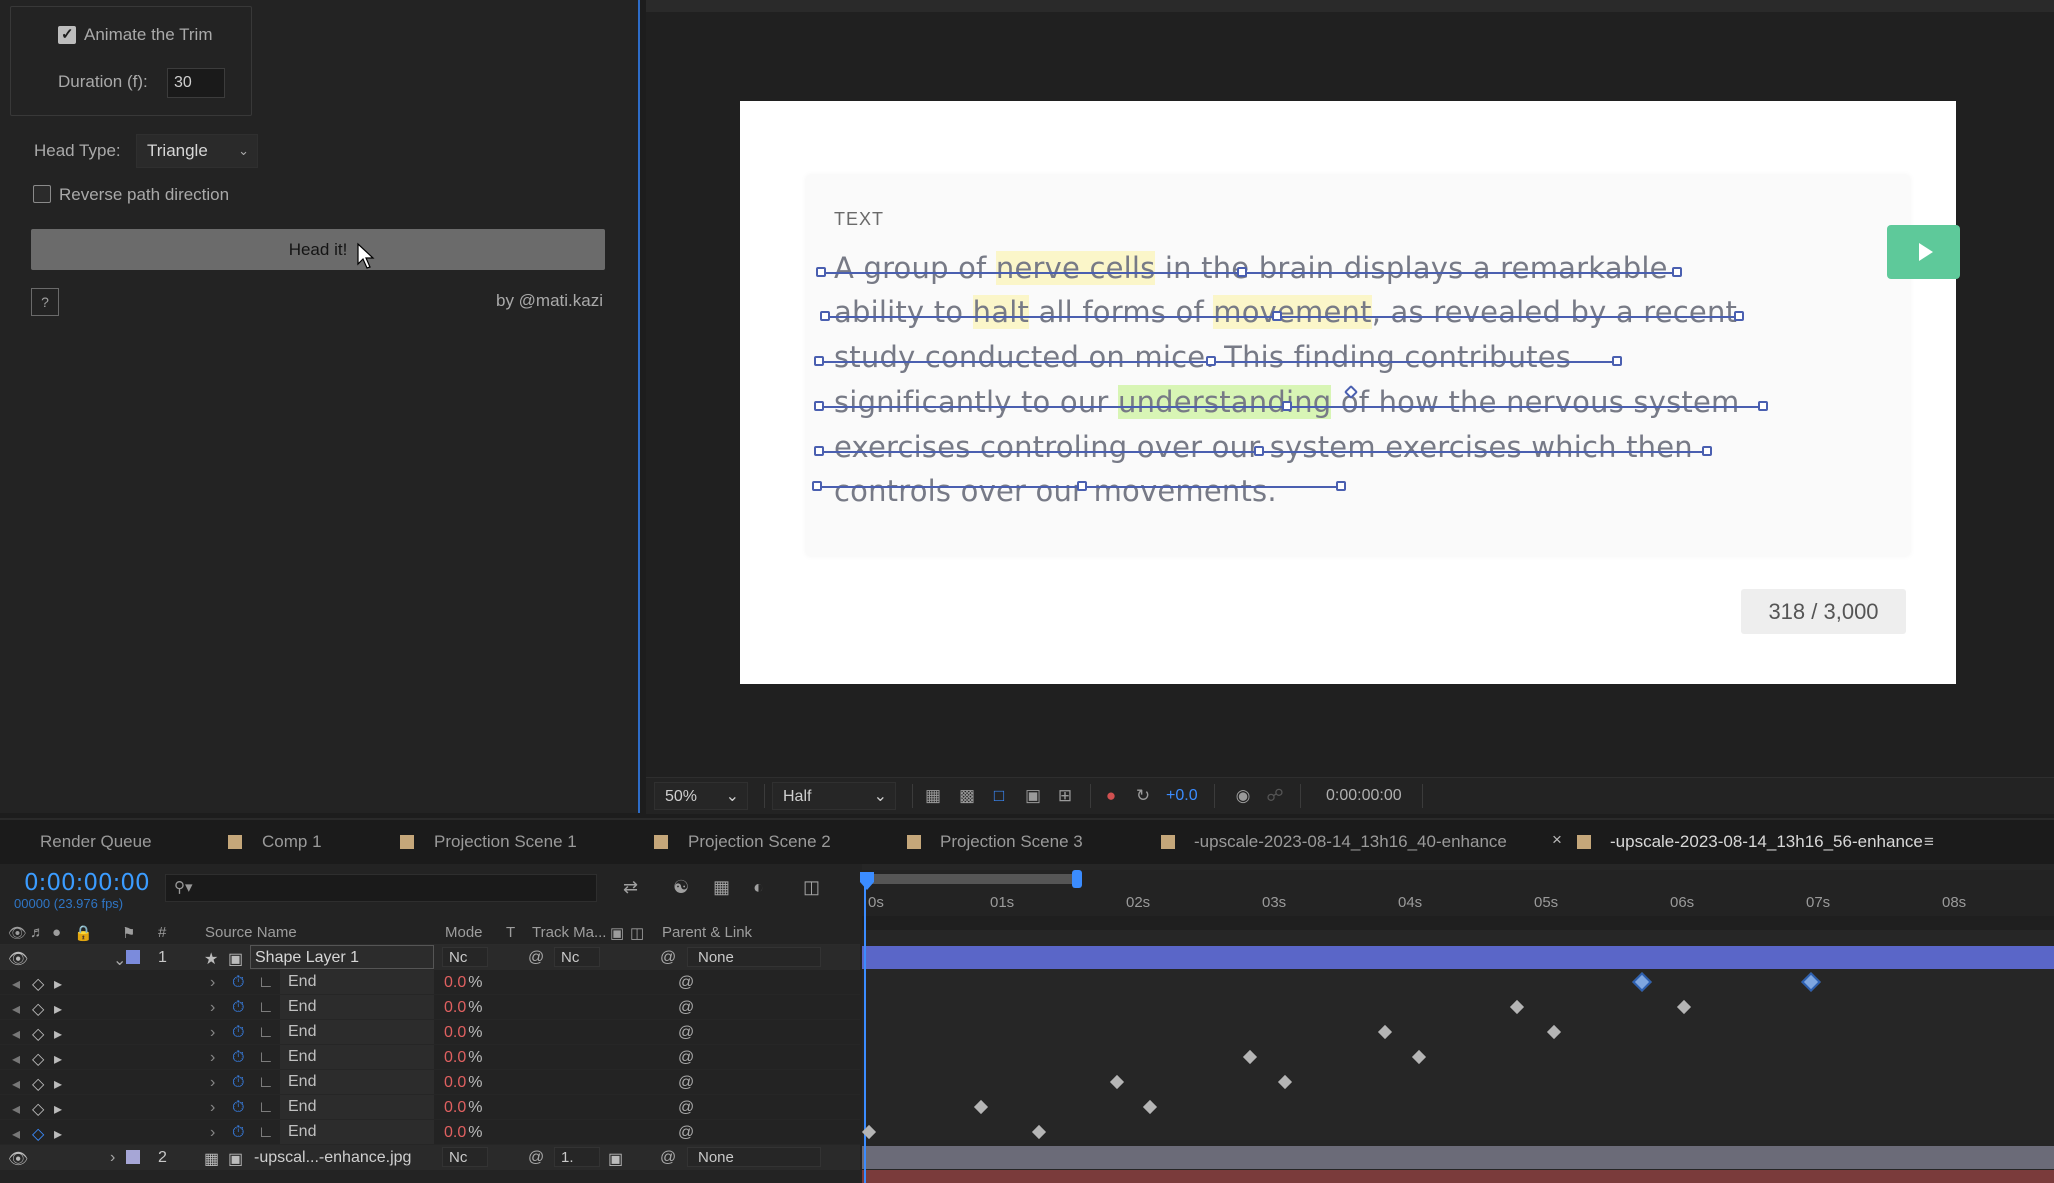 This screenshot has width=2054, height=1183. I want to click on fast-previews-icon: ▦, so click(933, 796).